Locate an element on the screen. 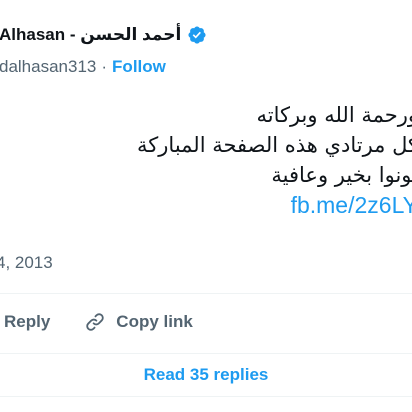 The image size is (412, 412). tweet-link: fb.me/2z6LY is located at coordinates (351, 205).